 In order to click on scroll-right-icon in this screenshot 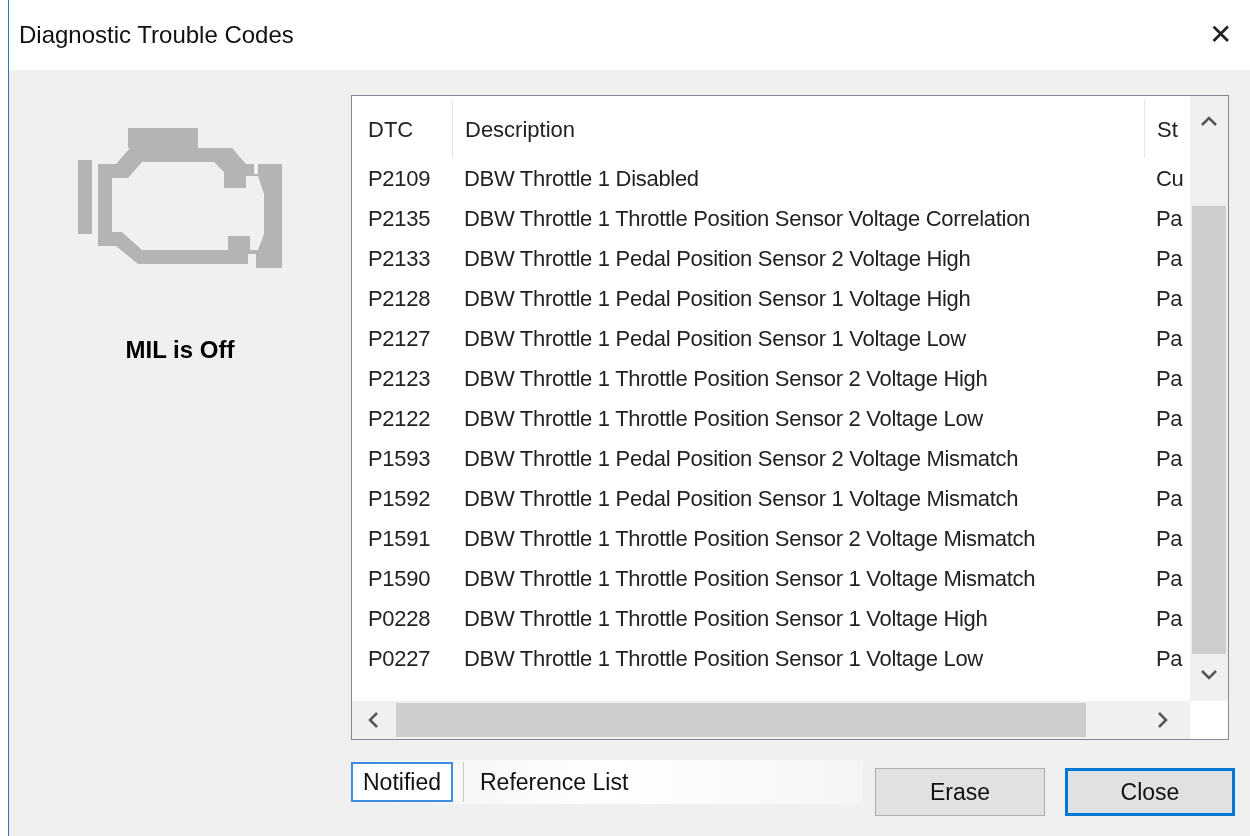, I will do `click(1163, 720)`.